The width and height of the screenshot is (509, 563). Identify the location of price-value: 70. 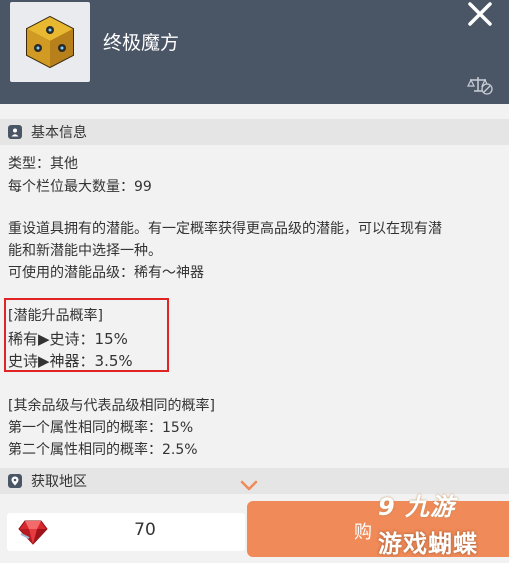
(145, 530).